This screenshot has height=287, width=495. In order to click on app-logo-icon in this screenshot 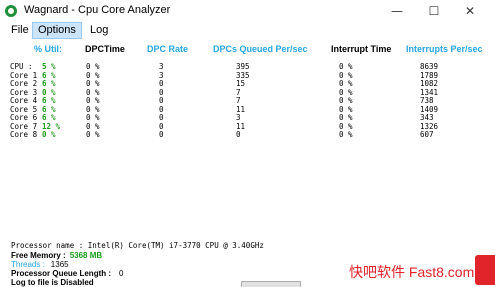, I will do `click(11, 11)`.